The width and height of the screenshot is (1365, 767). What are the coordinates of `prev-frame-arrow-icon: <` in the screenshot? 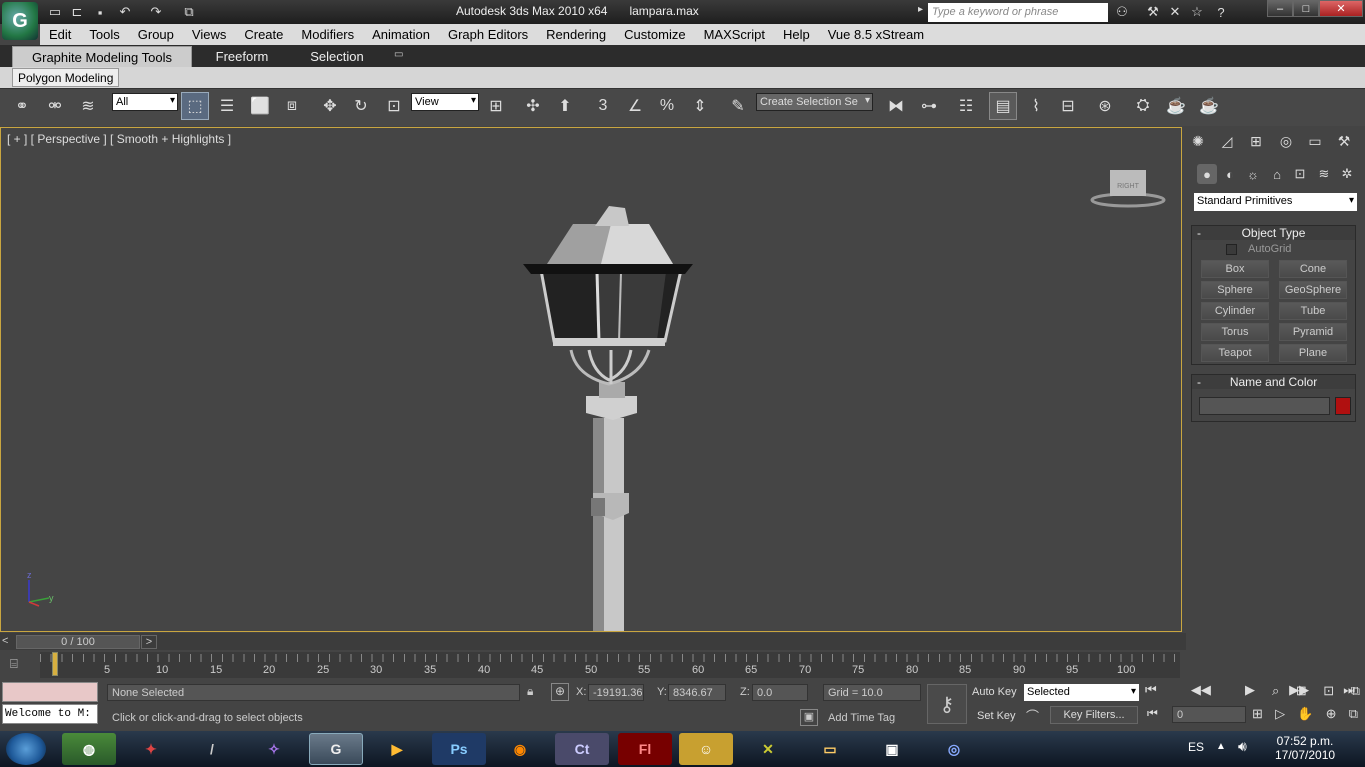 It's located at (8, 642).